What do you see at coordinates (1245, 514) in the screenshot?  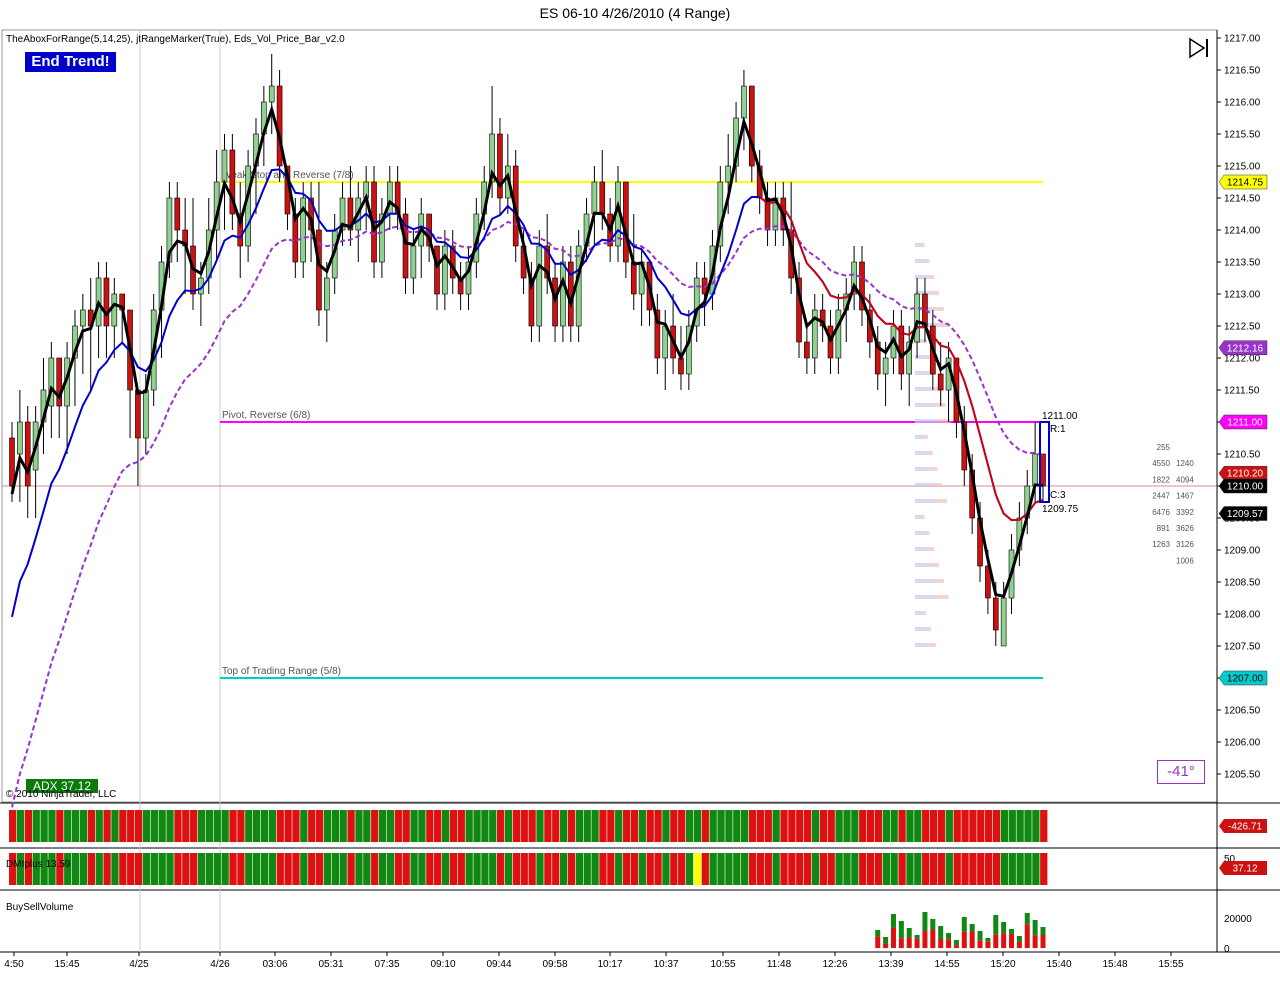 I see `price-badge-label: 1209.57` at bounding box center [1245, 514].